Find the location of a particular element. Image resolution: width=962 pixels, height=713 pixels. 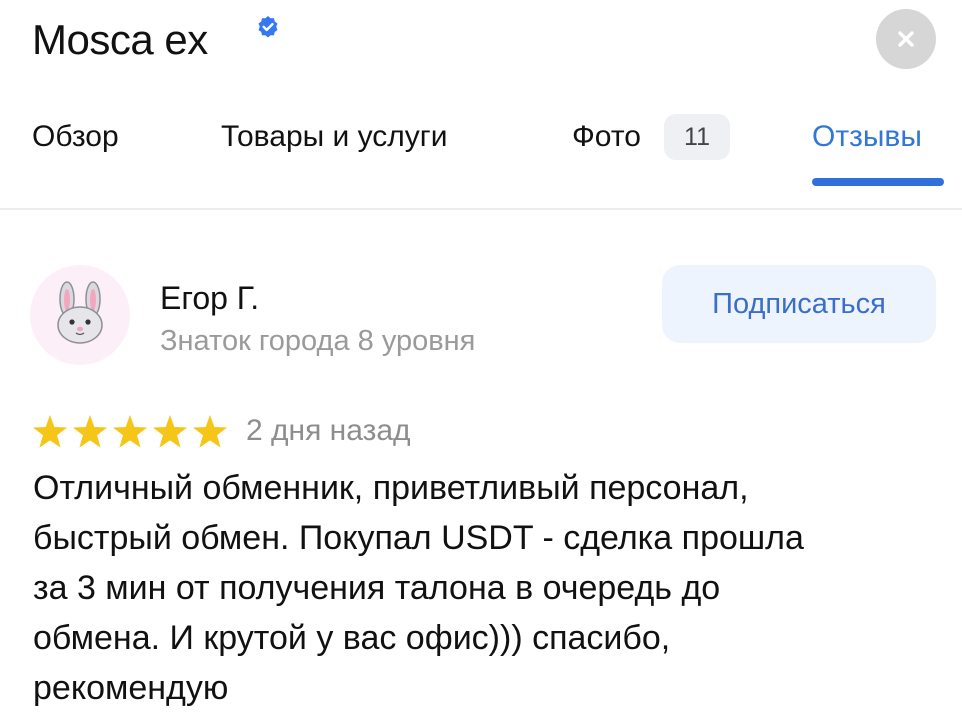

tab-overview: Обзор is located at coordinates (75, 137).